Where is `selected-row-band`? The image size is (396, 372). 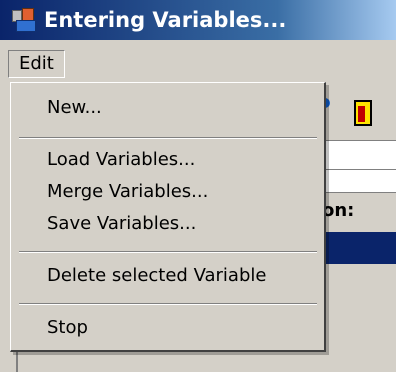 selected-row-band is located at coordinates (359, 248).